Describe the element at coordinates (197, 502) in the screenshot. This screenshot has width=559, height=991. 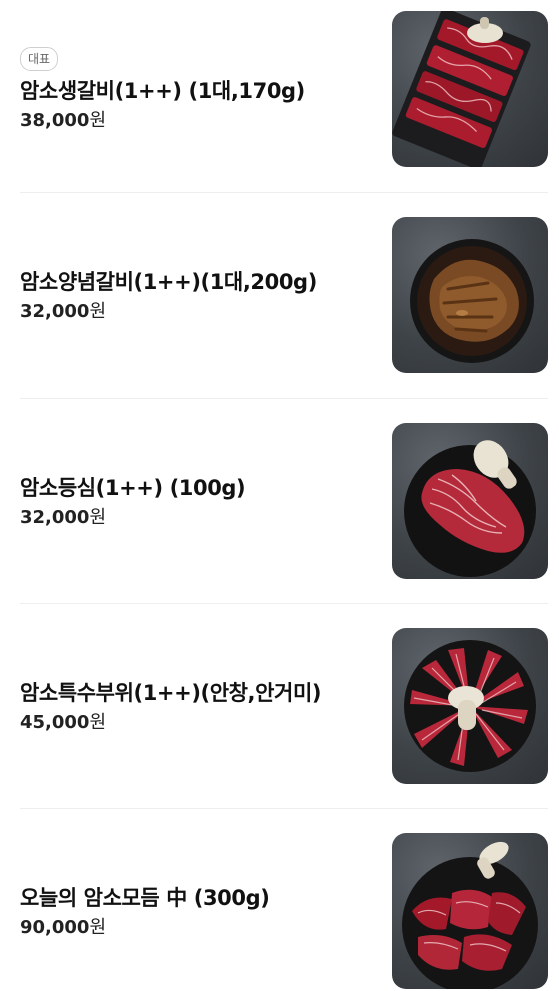
I see `menu-item-info: 암소등심(1++) (100g) 32,000원` at that location.